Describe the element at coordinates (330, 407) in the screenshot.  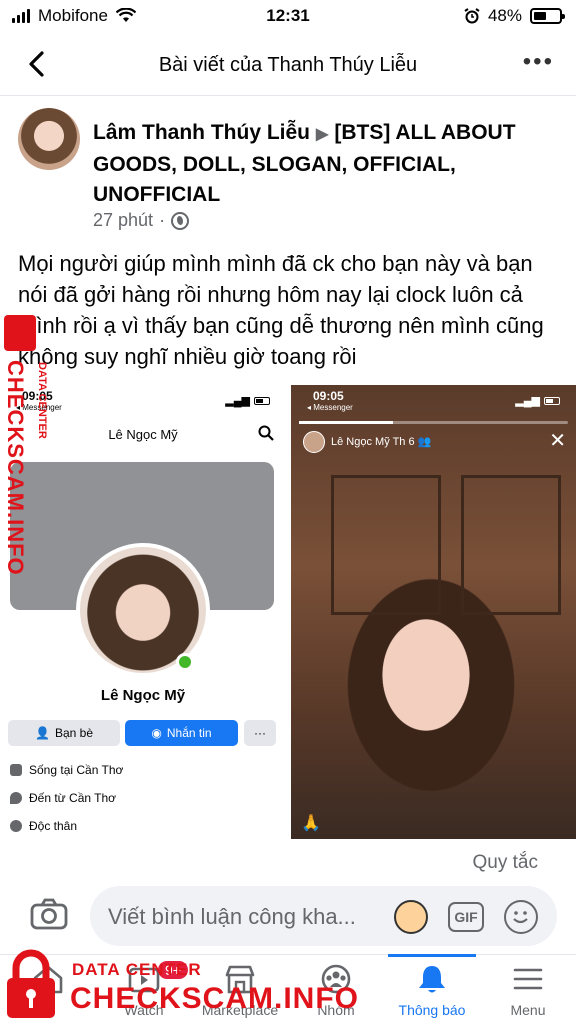
I see `mini-app-label: ◂ Messenger` at that location.